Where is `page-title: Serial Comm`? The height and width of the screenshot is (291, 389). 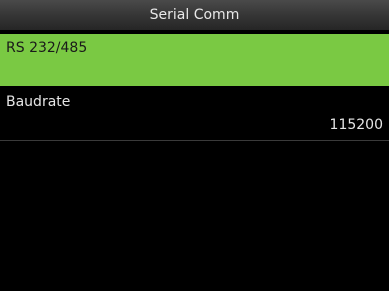 page-title: Serial Comm is located at coordinates (194, 15).